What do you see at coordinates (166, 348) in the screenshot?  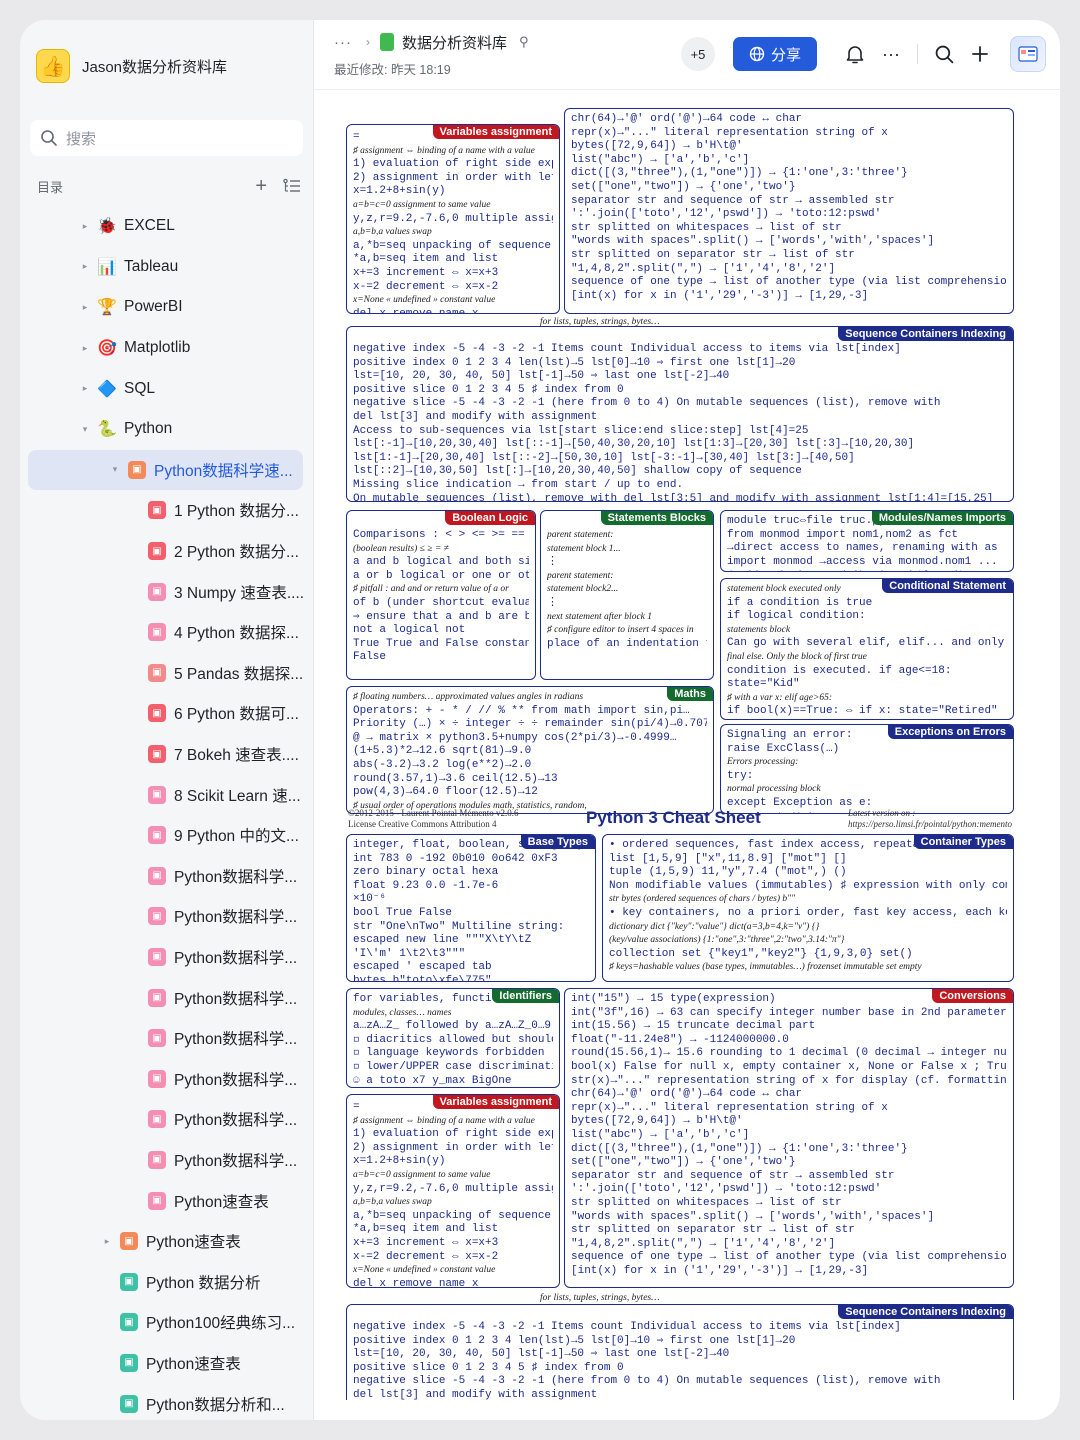 I see `tree-item: ▸ 🎯 Matplotlib` at bounding box center [166, 348].